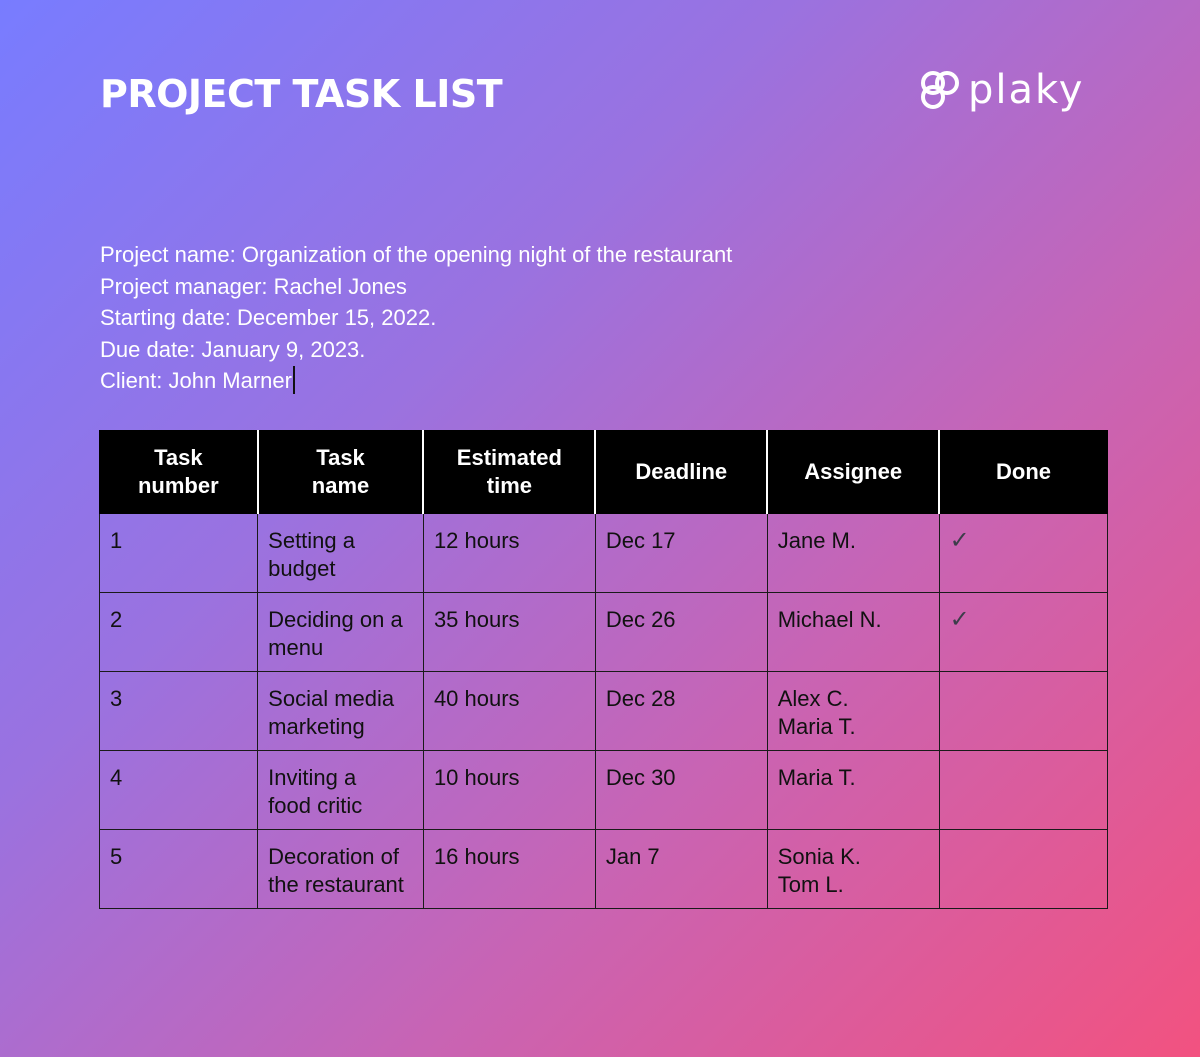  Describe the element at coordinates (116, 698) in the screenshot. I see `task-number-text: 3` at that location.